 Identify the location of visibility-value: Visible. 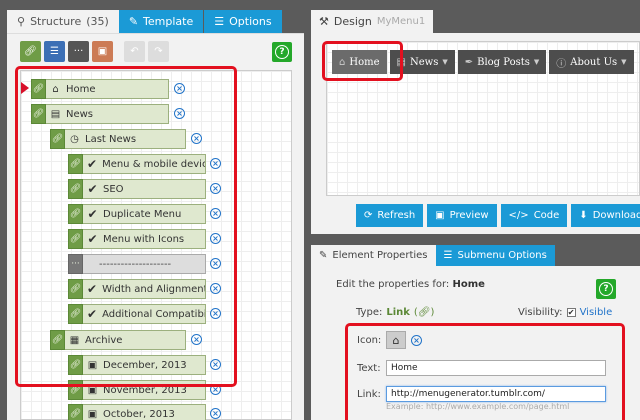
(596, 312).